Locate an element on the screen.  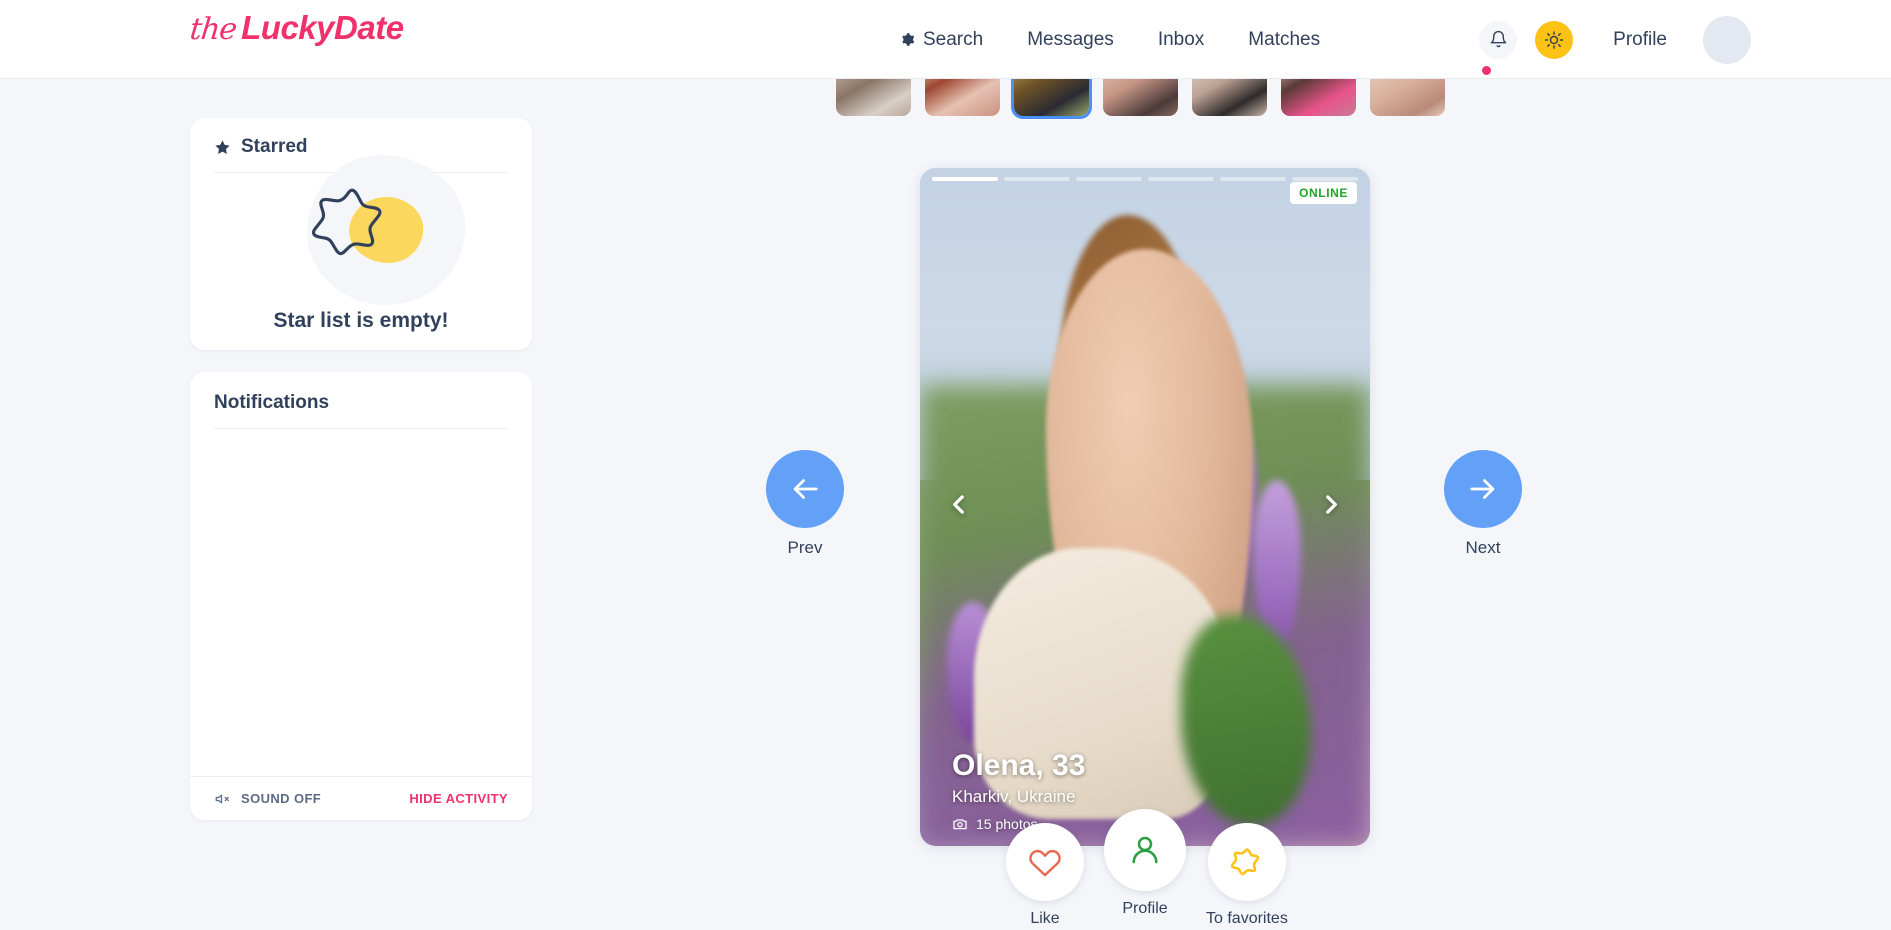
avatar is located at coordinates (1727, 39).